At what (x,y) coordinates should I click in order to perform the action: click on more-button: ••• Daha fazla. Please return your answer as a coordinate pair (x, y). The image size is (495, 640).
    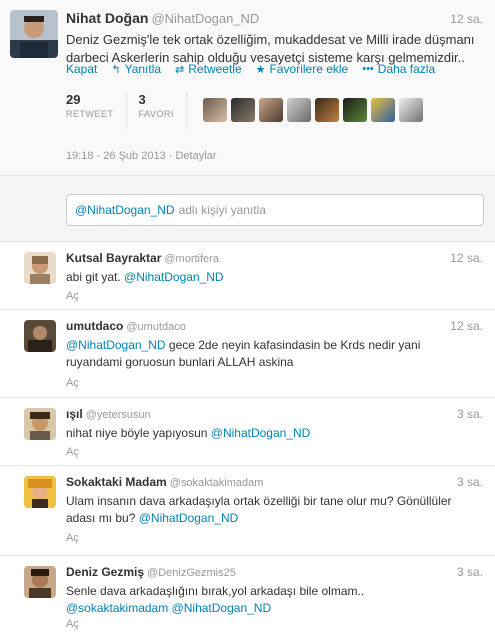
    Looking at the image, I should click on (398, 69).